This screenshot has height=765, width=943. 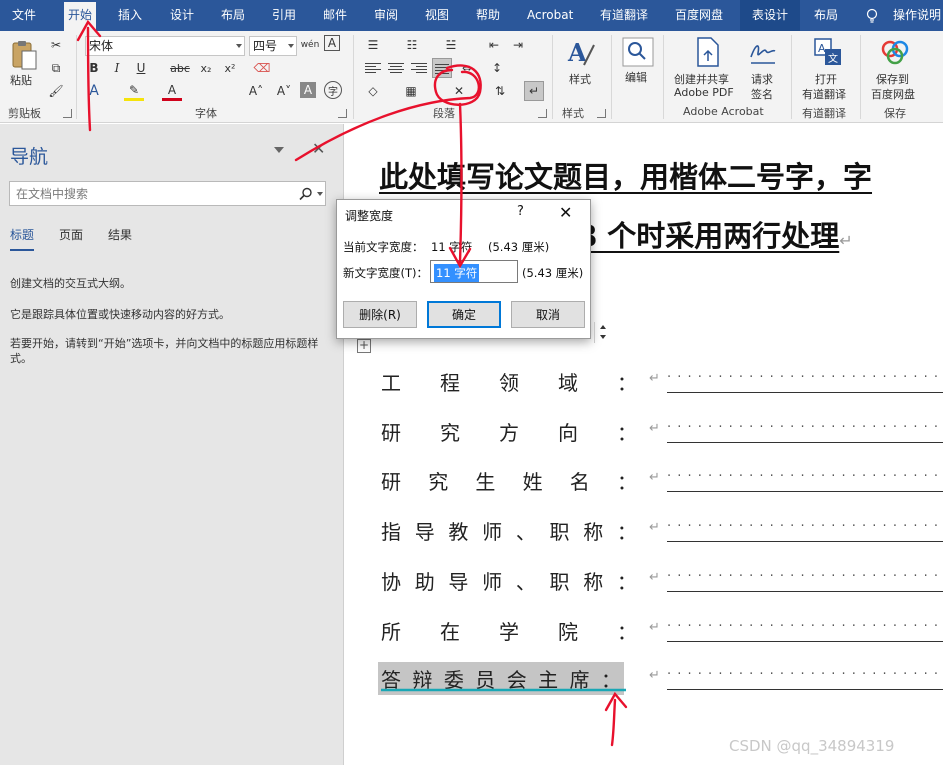 What do you see at coordinates (580, 79) in the screenshot?
I see `styles-label: 样式` at bounding box center [580, 79].